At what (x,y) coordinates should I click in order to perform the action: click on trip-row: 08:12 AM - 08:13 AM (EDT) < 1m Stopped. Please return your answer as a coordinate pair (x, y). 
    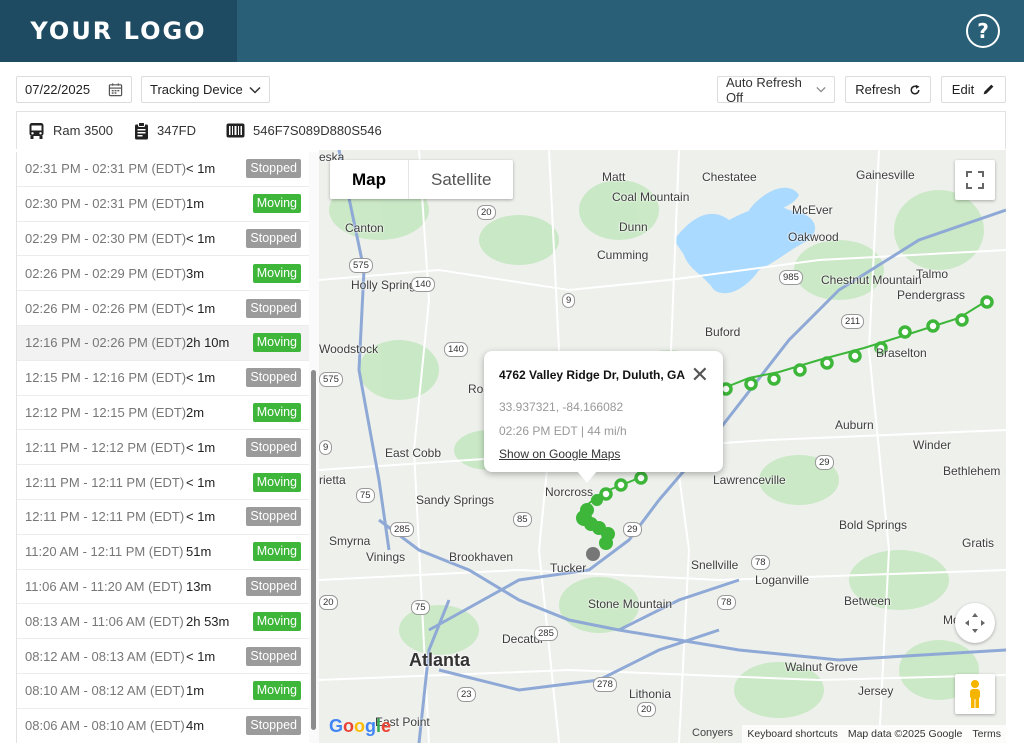
    Looking at the image, I should click on (164, 656).